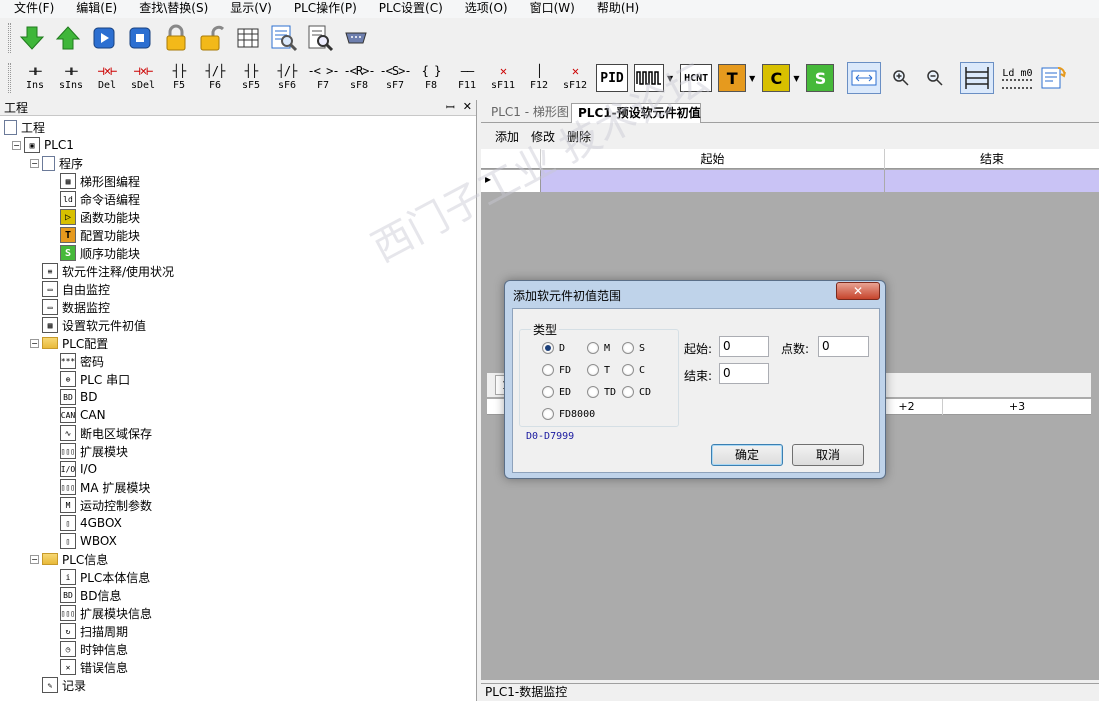 The width and height of the screenshot is (1099, 701). Describe the element at coordinates (843, 346) in the screenshot. I see `count-input: 0` at that location.